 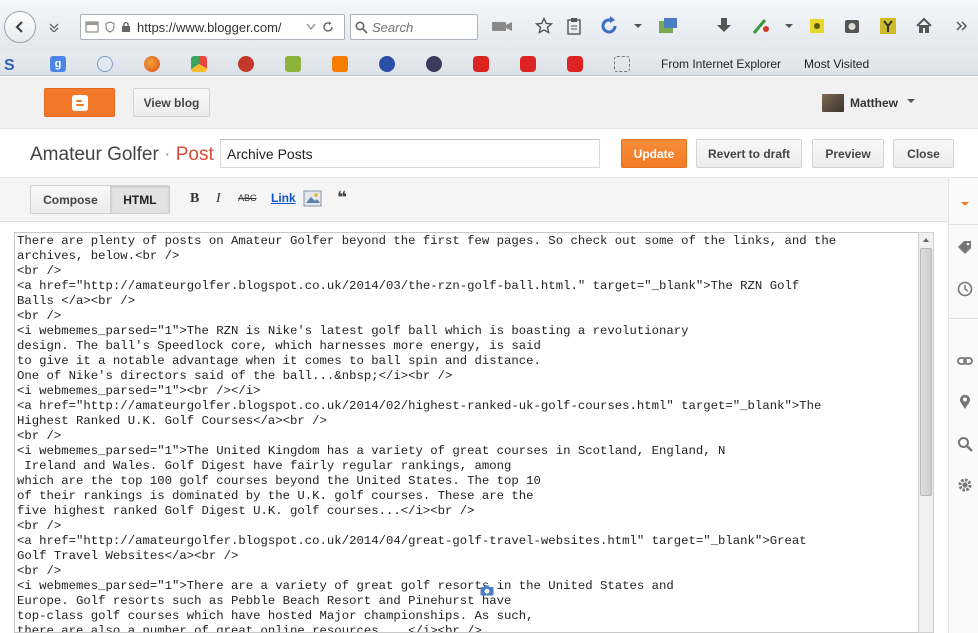 I want to click on home-icon, so click(x=924, y=26).